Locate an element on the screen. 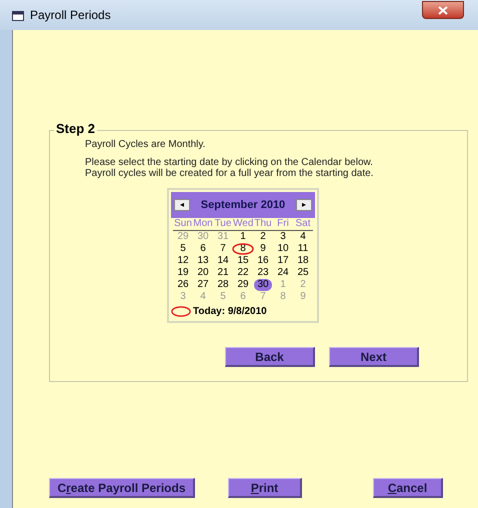 The height and width of the screenshot is (508, 478). calendar-day: 22 is located at coordinates (243, 273).